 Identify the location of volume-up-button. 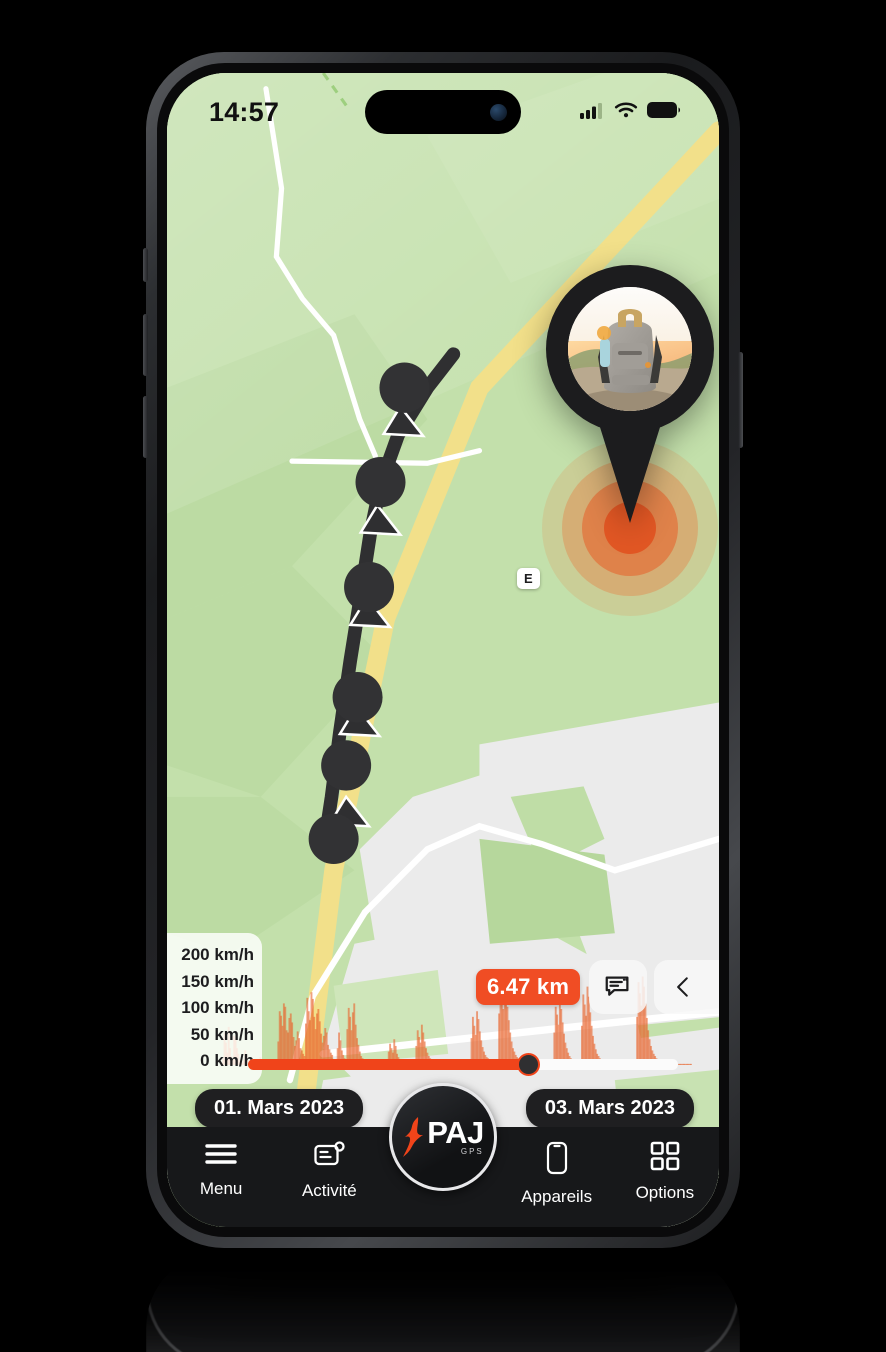
(145, 345).